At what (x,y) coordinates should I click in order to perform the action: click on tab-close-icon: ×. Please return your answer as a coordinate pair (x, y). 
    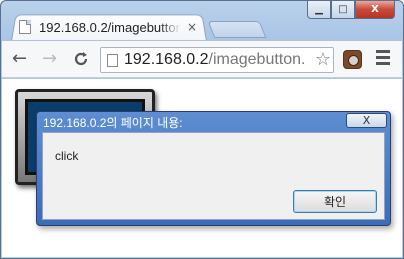
    Looking at the image, I should click on (192, 27).